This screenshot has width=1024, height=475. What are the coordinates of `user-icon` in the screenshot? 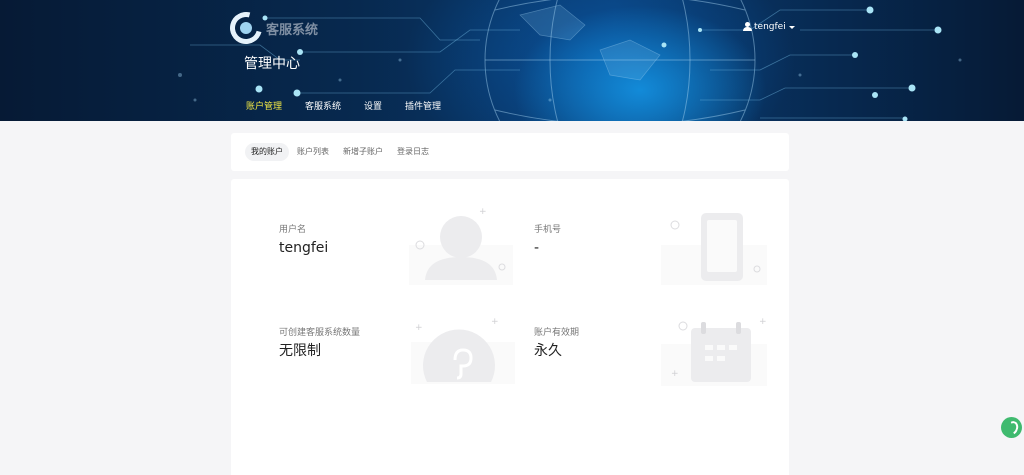 It's located at (747, 27).